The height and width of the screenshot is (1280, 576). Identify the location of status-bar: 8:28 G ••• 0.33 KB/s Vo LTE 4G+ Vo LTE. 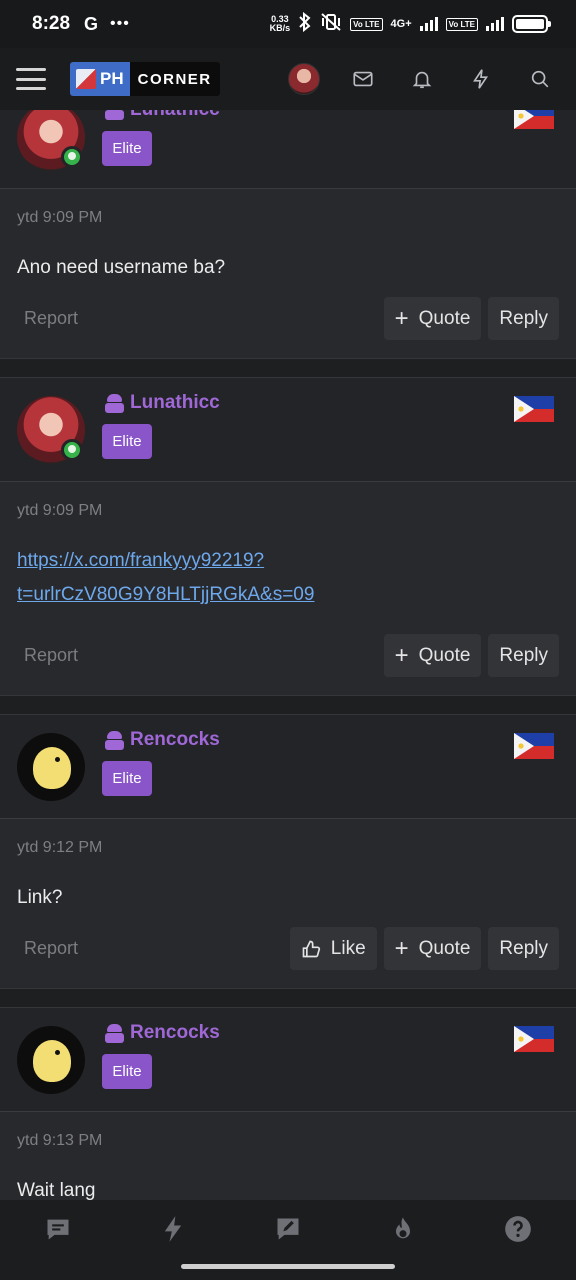
(288, 24).